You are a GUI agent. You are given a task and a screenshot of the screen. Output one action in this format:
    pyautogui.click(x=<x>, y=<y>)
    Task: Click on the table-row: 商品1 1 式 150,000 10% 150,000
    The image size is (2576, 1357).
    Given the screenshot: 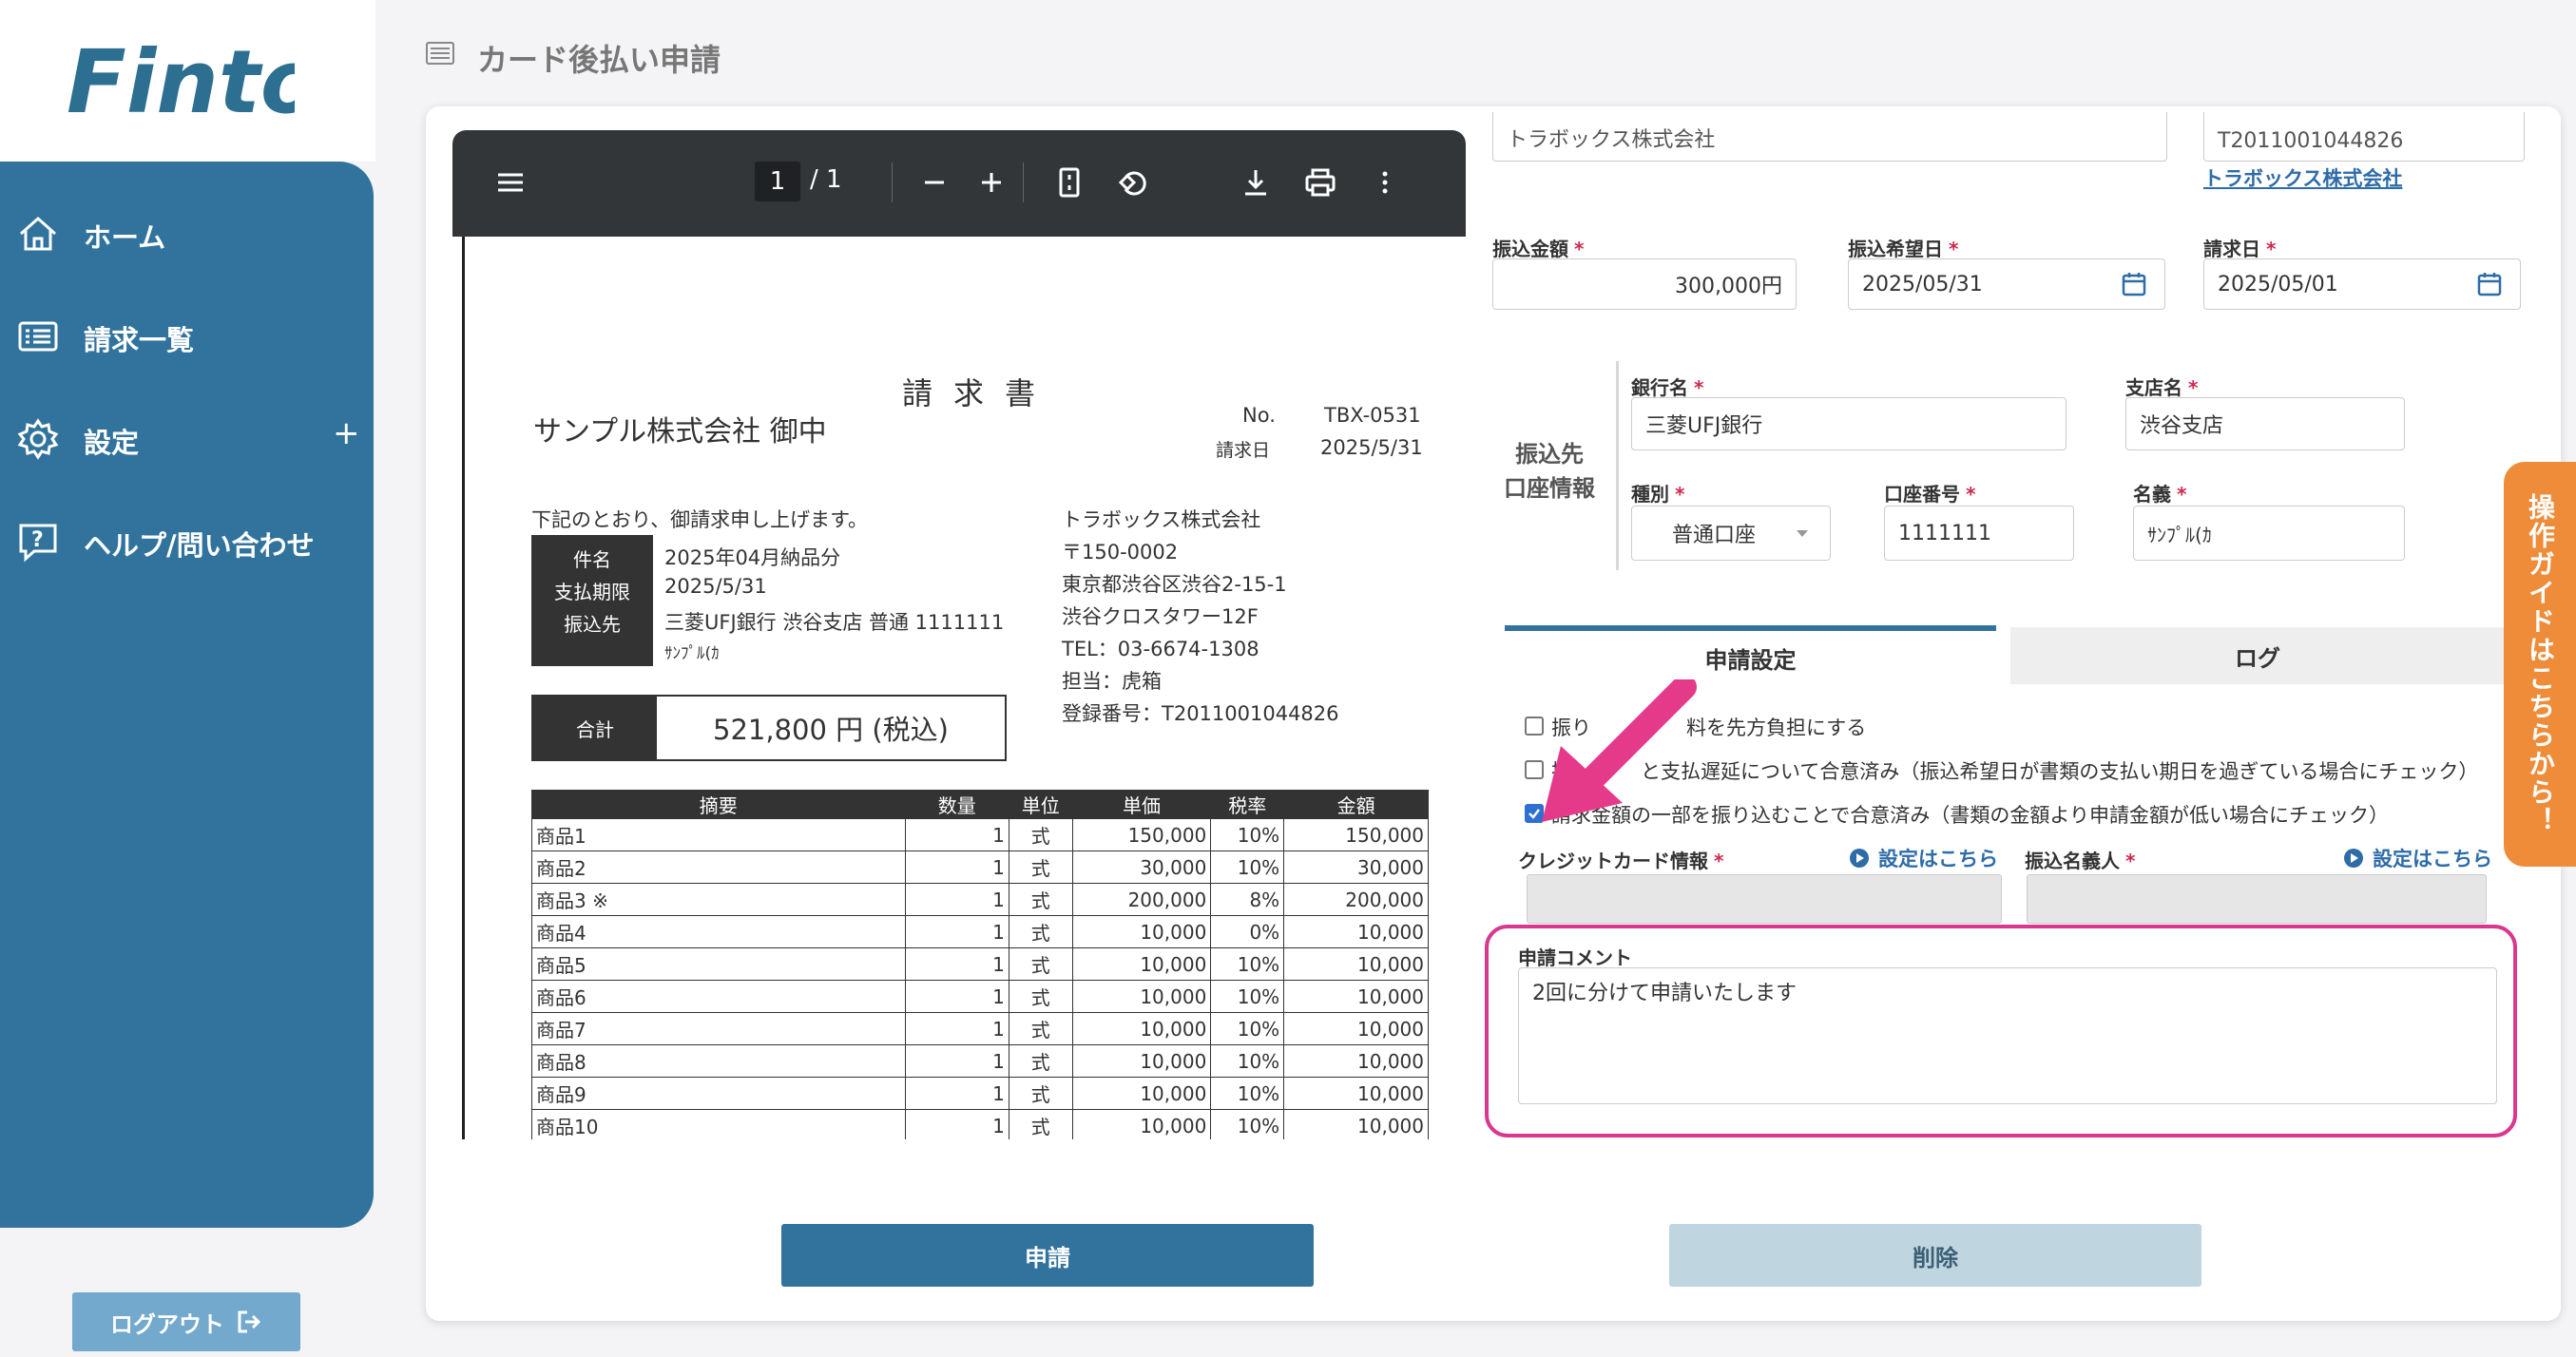 What is the action you would take?
    pyautogui.click(x=980, y=834)
    